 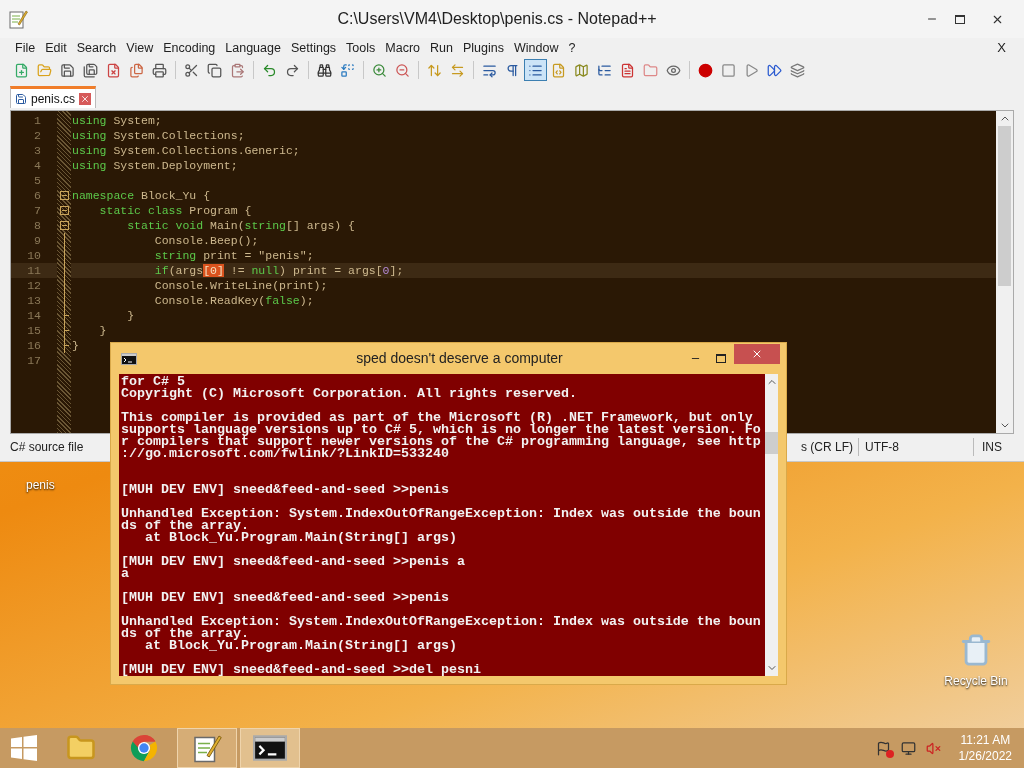 I want to click on console-line: [MUH DEV ENV] sneed&feed-and-seed >>penis, so click(x=285, y=490).